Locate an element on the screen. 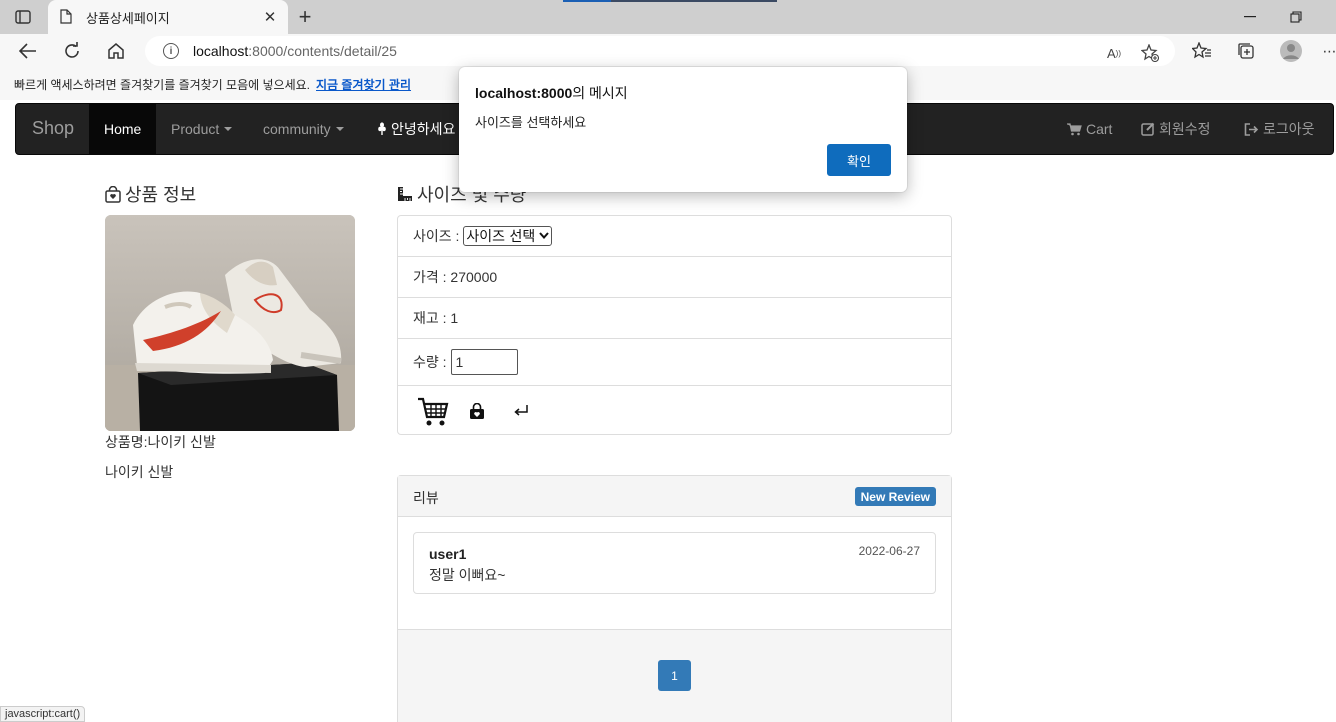  review-user: user1 is located at coordinates (448, 554).